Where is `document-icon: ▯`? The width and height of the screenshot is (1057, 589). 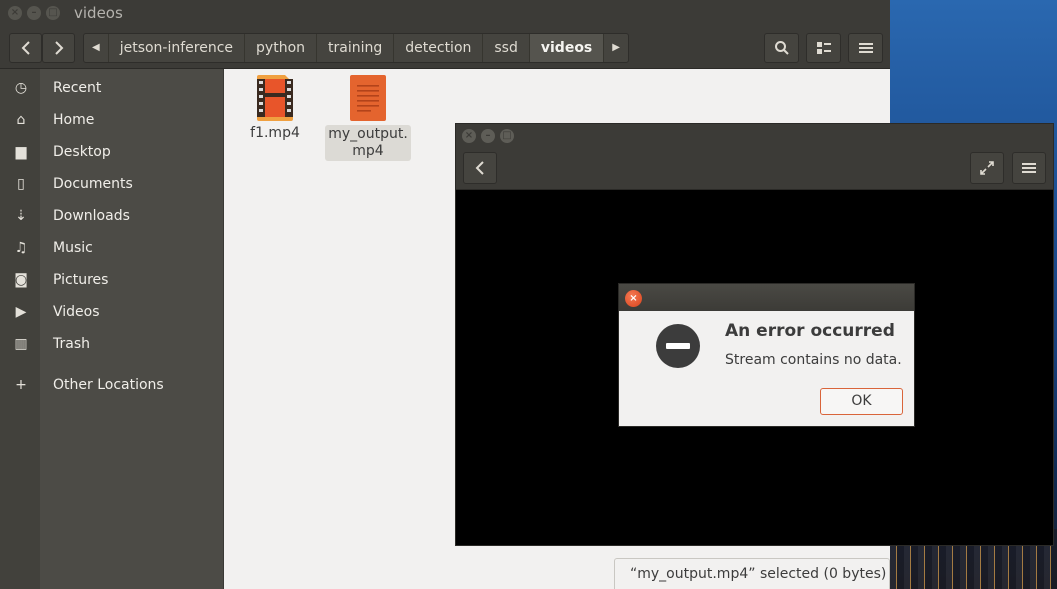
document-icon: ▯ is located at coordinates (21, 184).